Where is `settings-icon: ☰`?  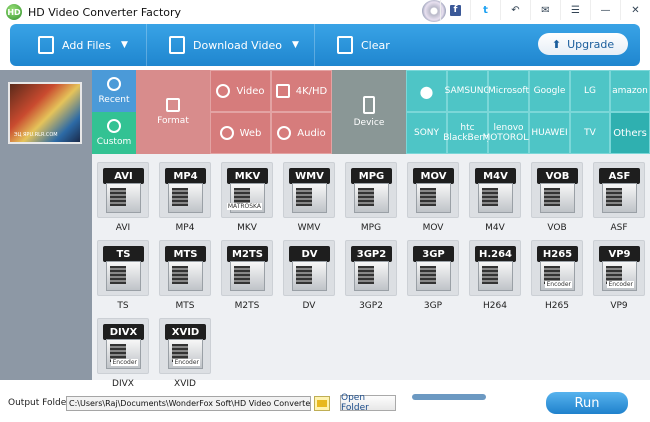
settings-icon: ☰ is located at coordinates (575, 10).